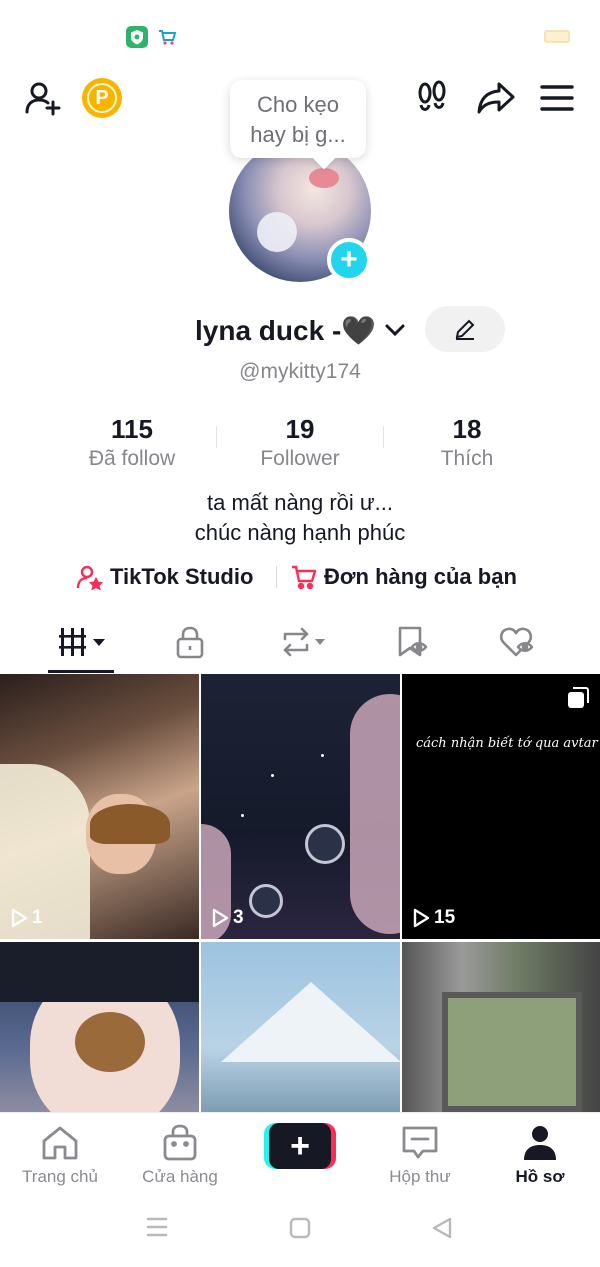 The image size is (600, 1267). I want to click on stat-value: 19, so click(300, 429).